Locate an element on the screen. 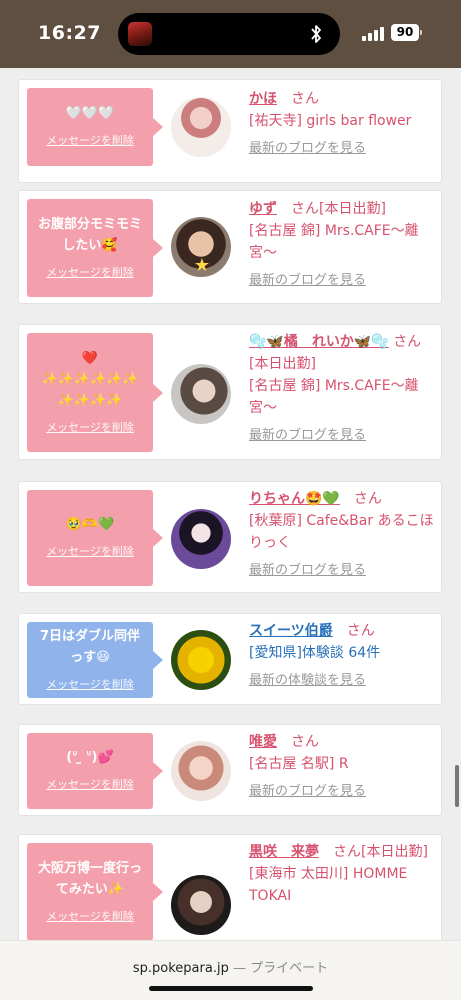  message-text: ❤️ ✨✨✨✨✨✨ ✨✨✨✨ is located at coordinates (90, 379).